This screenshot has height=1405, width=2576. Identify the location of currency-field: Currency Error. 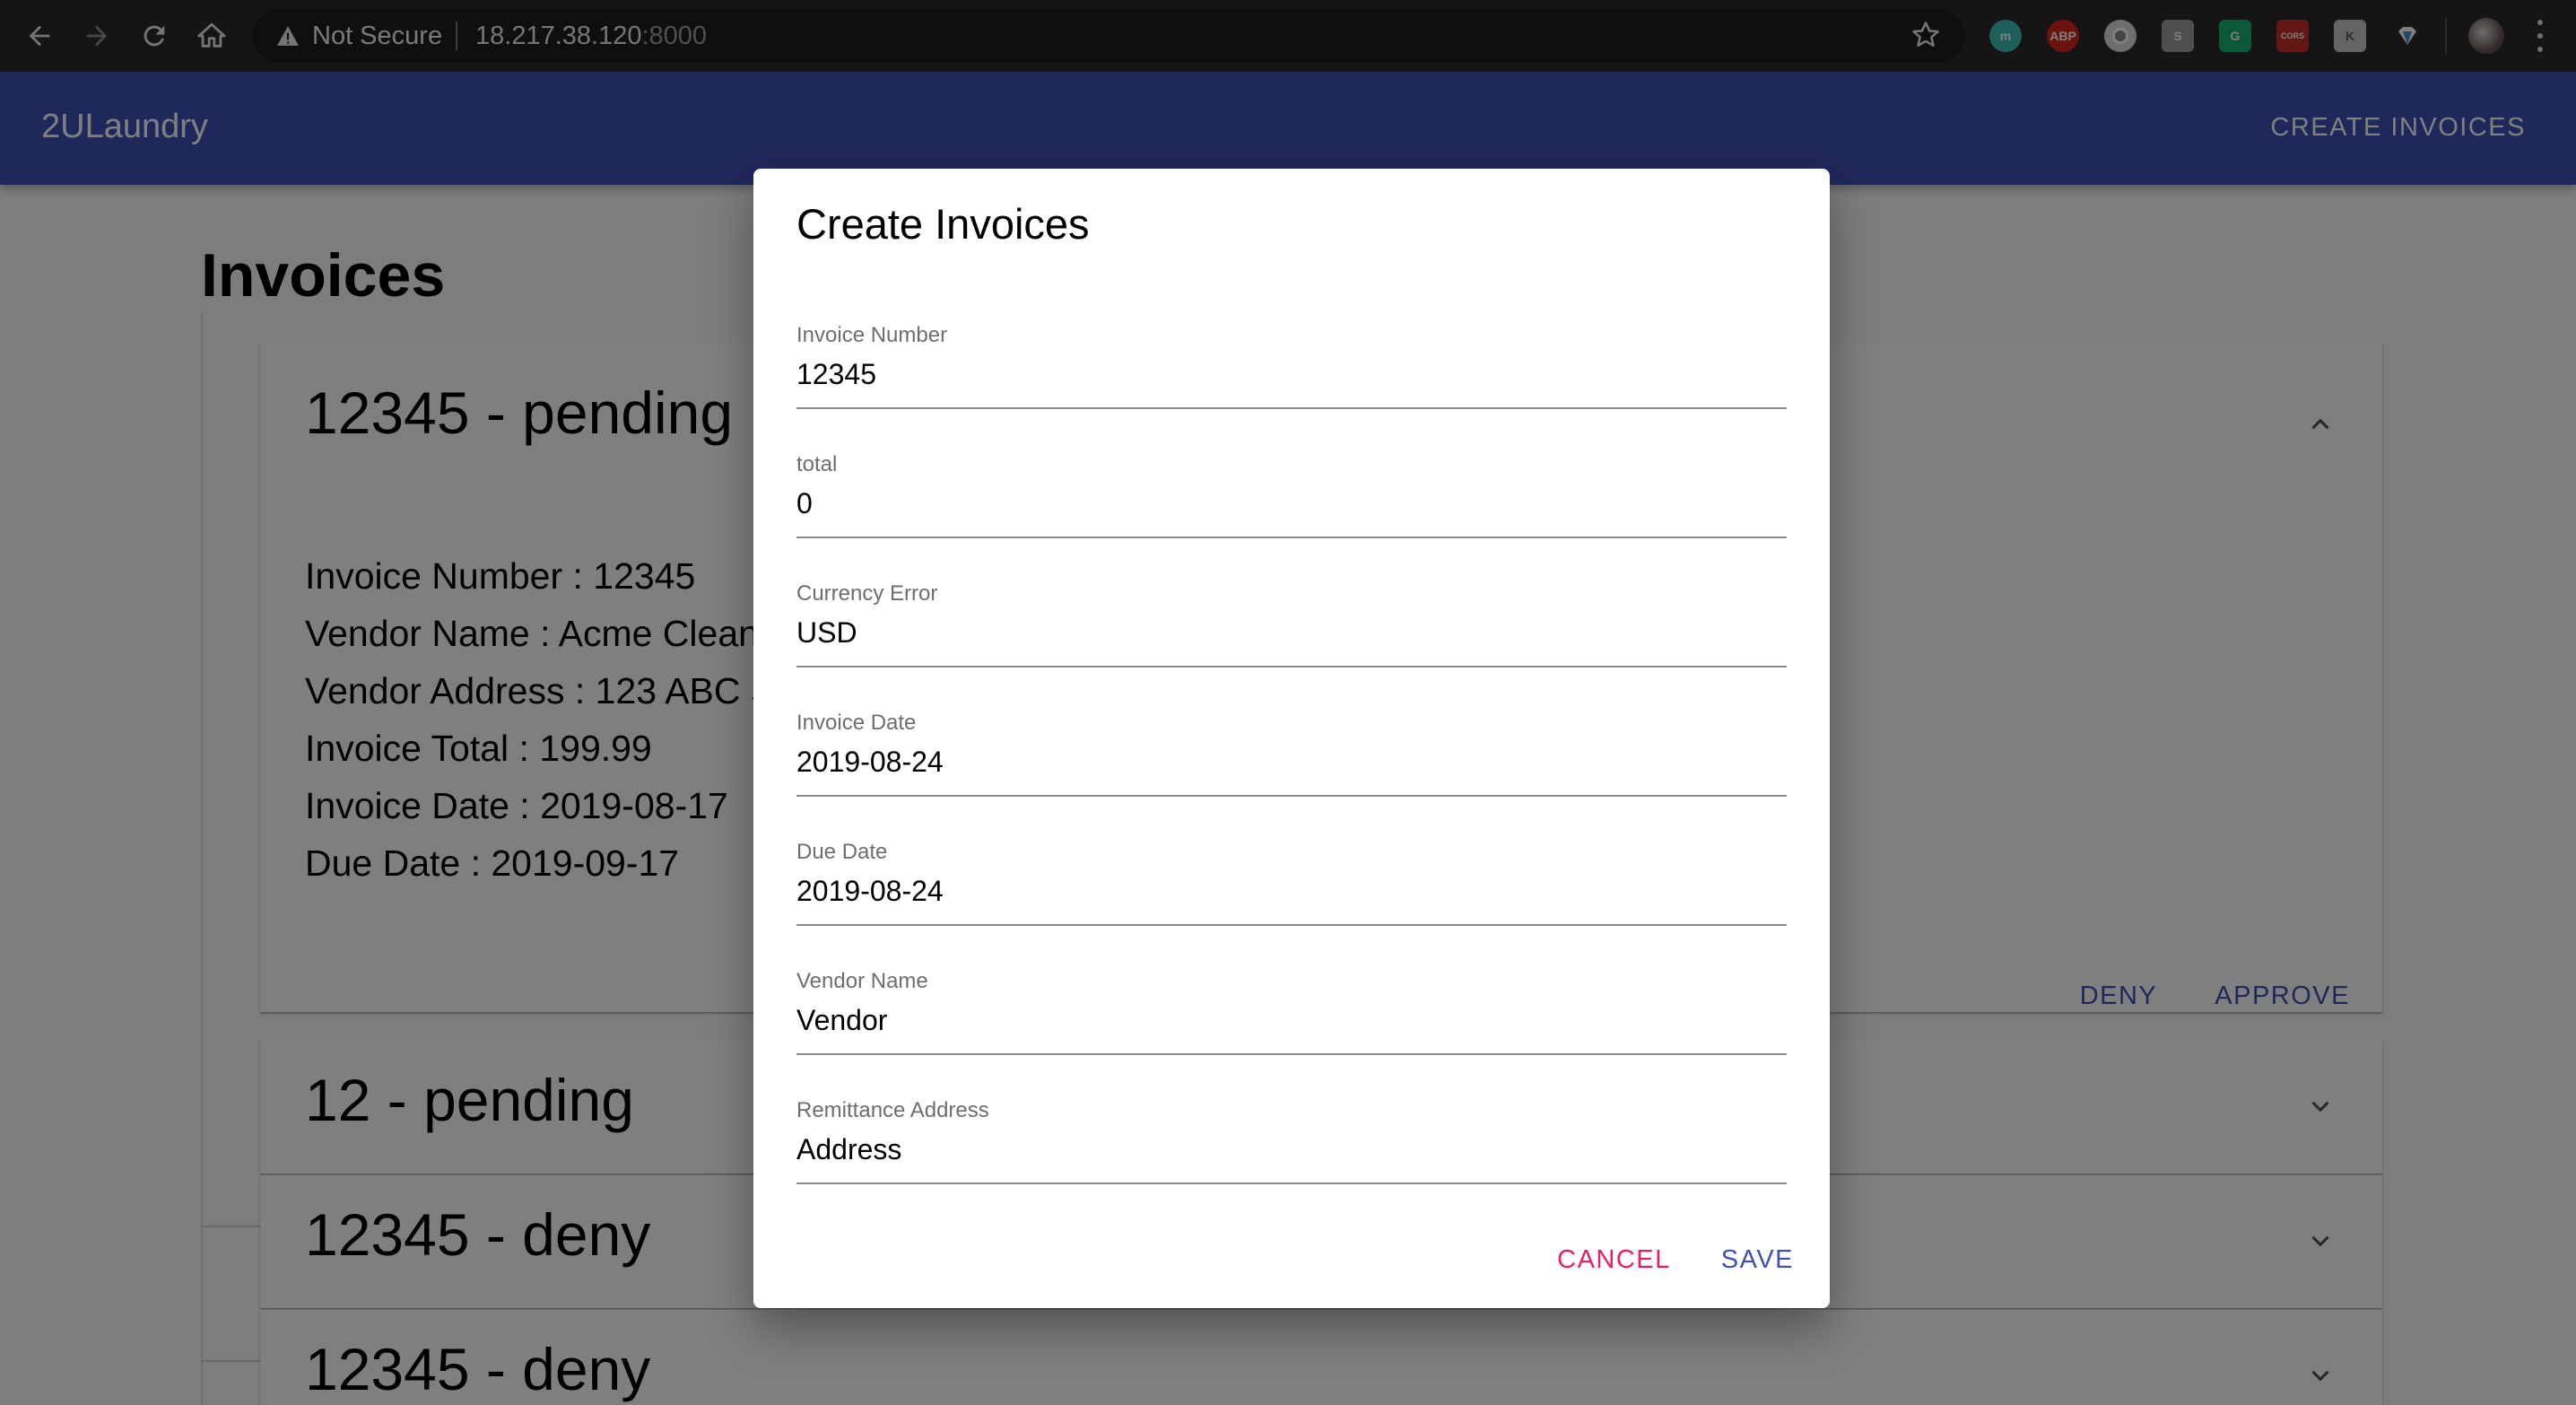
(1291, 624).